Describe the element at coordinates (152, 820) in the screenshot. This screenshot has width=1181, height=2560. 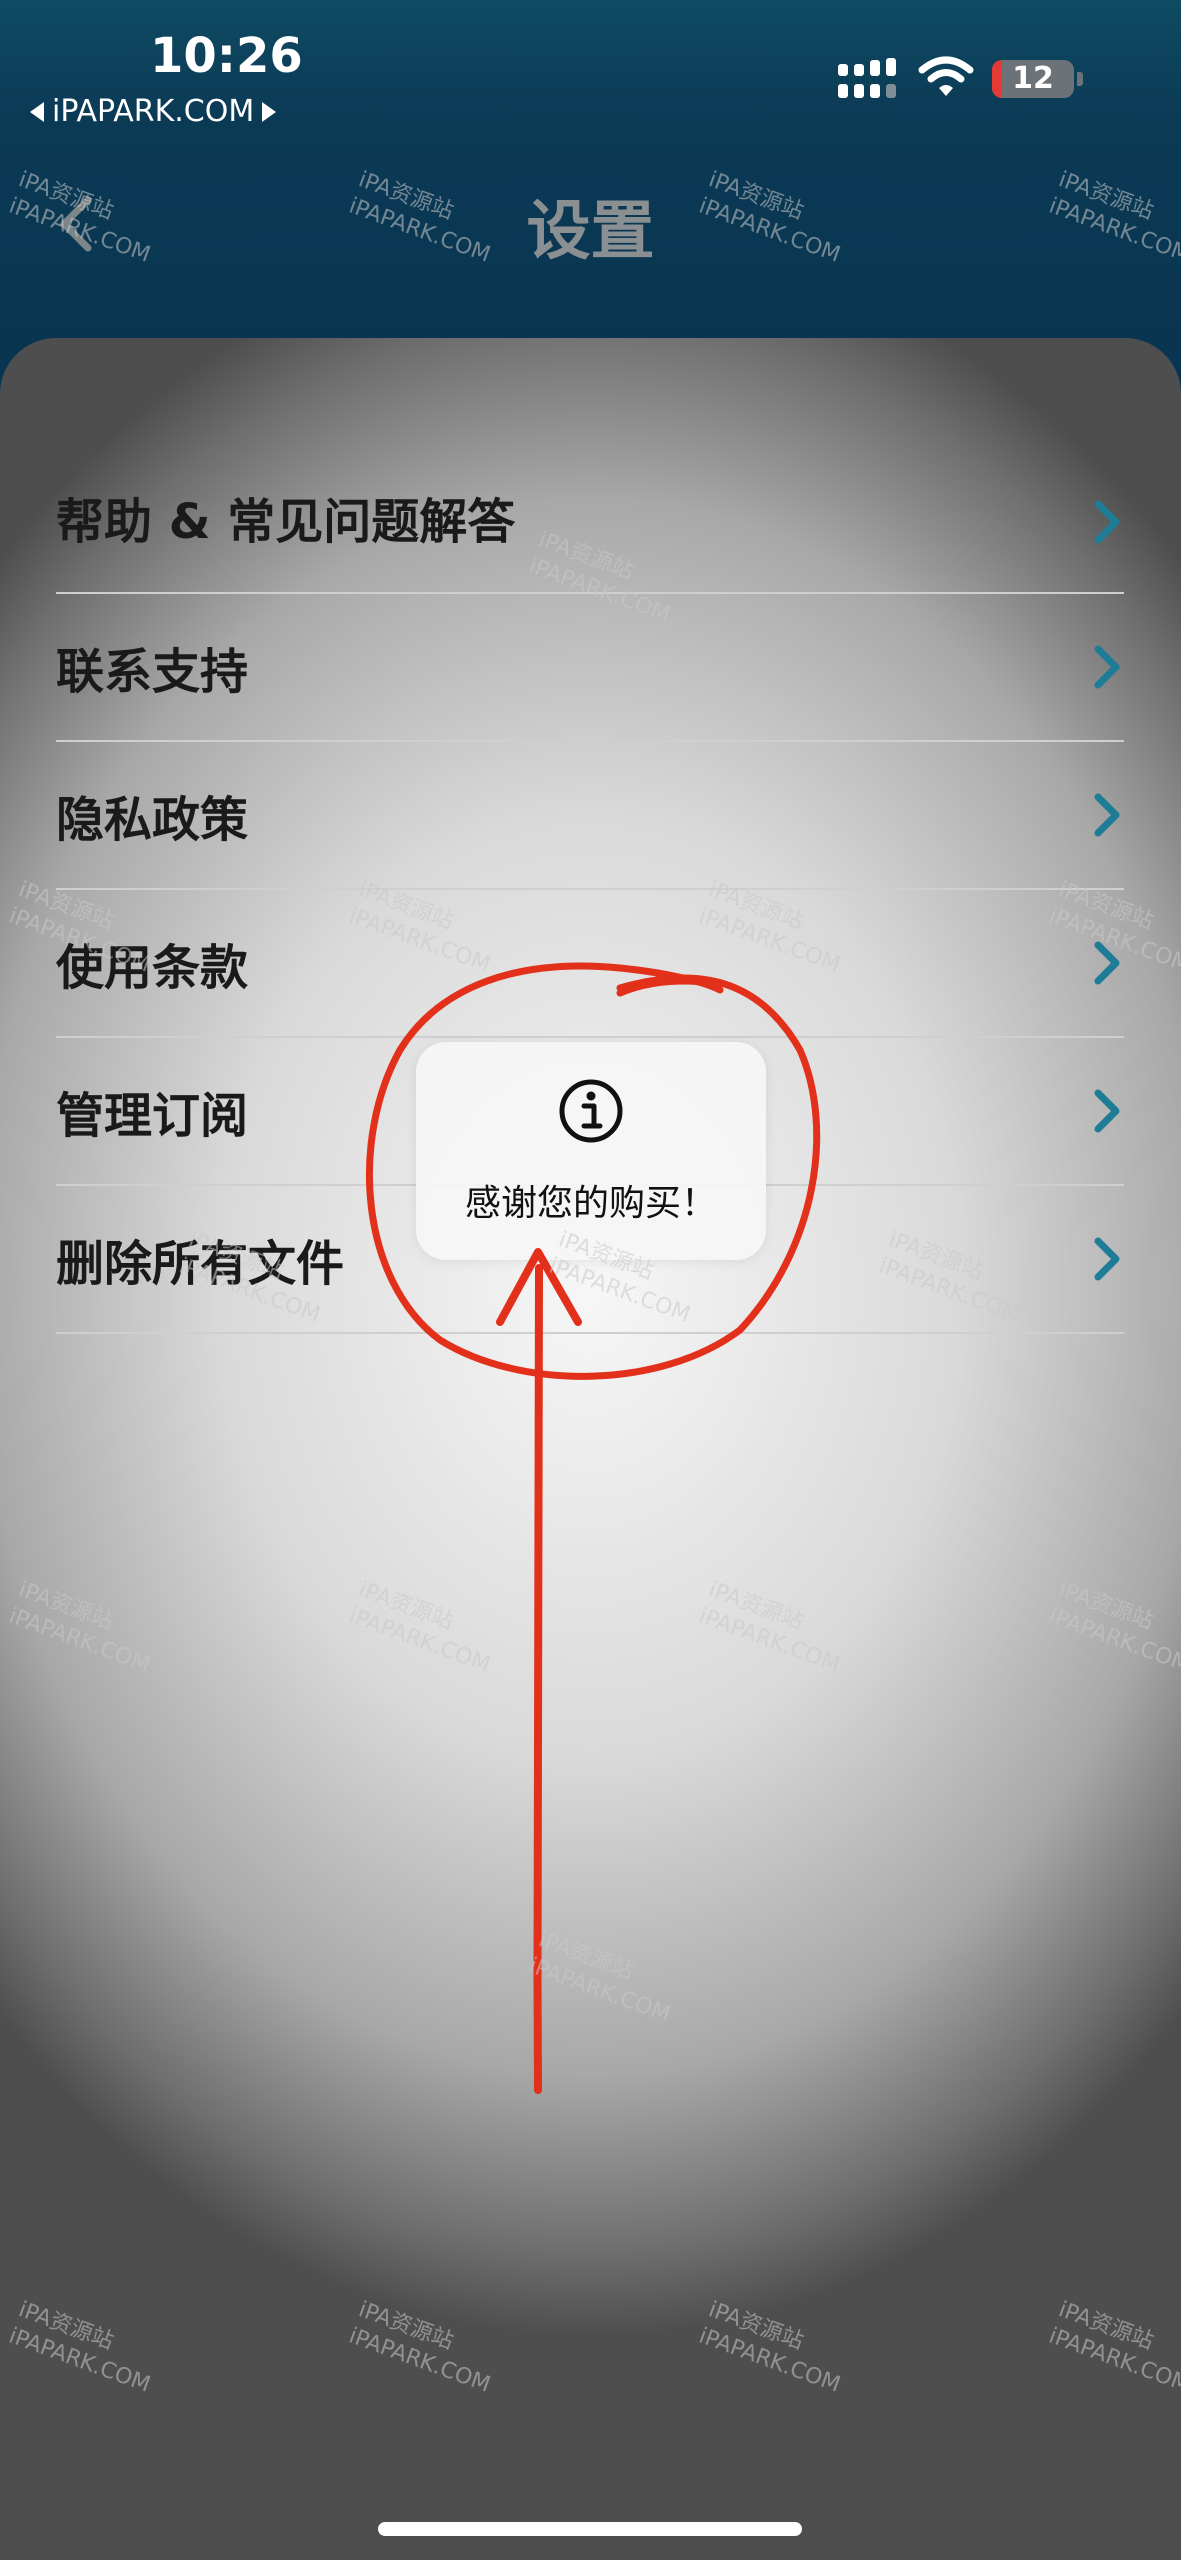
I see `menu-item-label: 隐私政策` at that location.